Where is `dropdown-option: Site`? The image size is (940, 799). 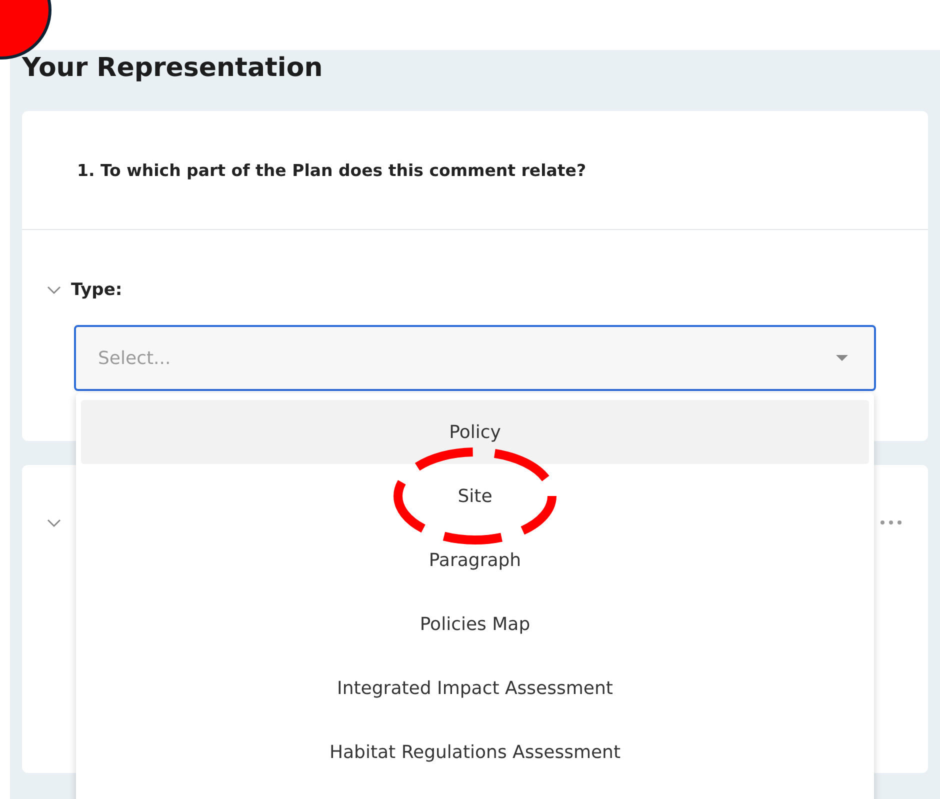
dropdown-option: Site is located at coordinates (475, 496).